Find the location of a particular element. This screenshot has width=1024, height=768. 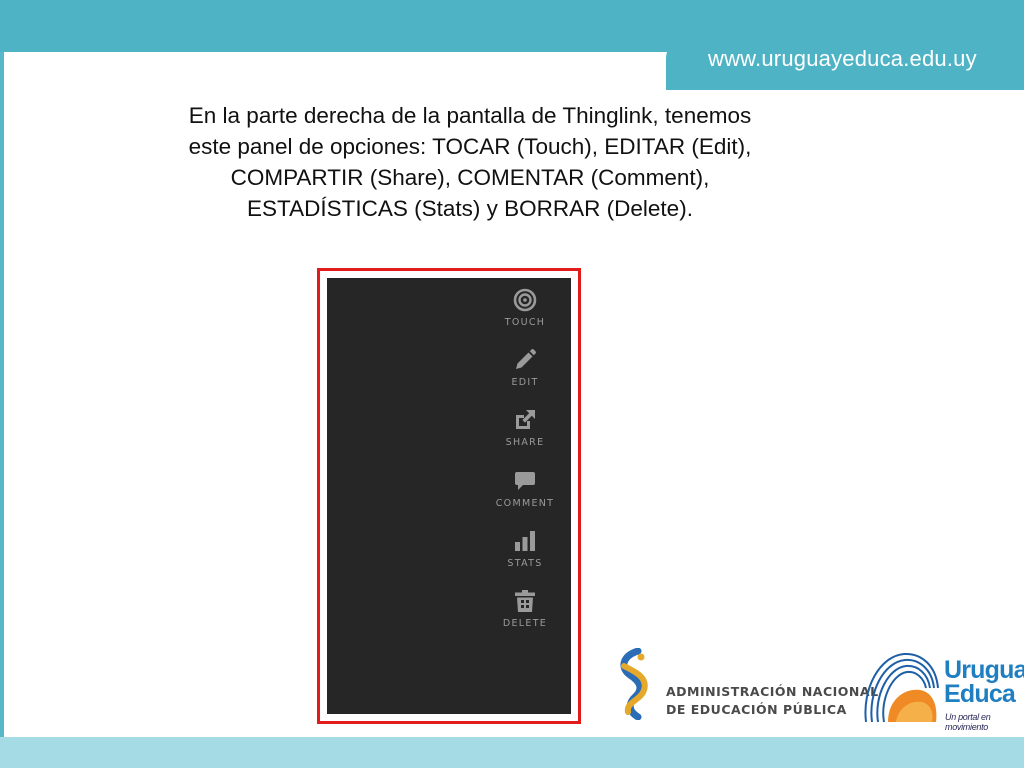

intro-line: ESTADÍSTICAS (Stats) y BORRAR (Delete). is located at coordinates (470, 208).